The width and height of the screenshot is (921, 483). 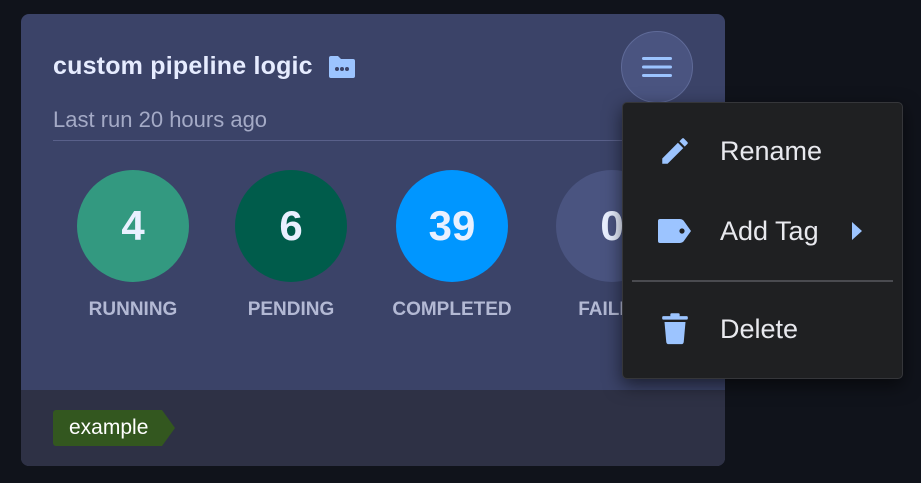 What do you see at coordinates (612, 225) in the screenshot?
I see `stat-value: 0` at bounding box center [612, 225].